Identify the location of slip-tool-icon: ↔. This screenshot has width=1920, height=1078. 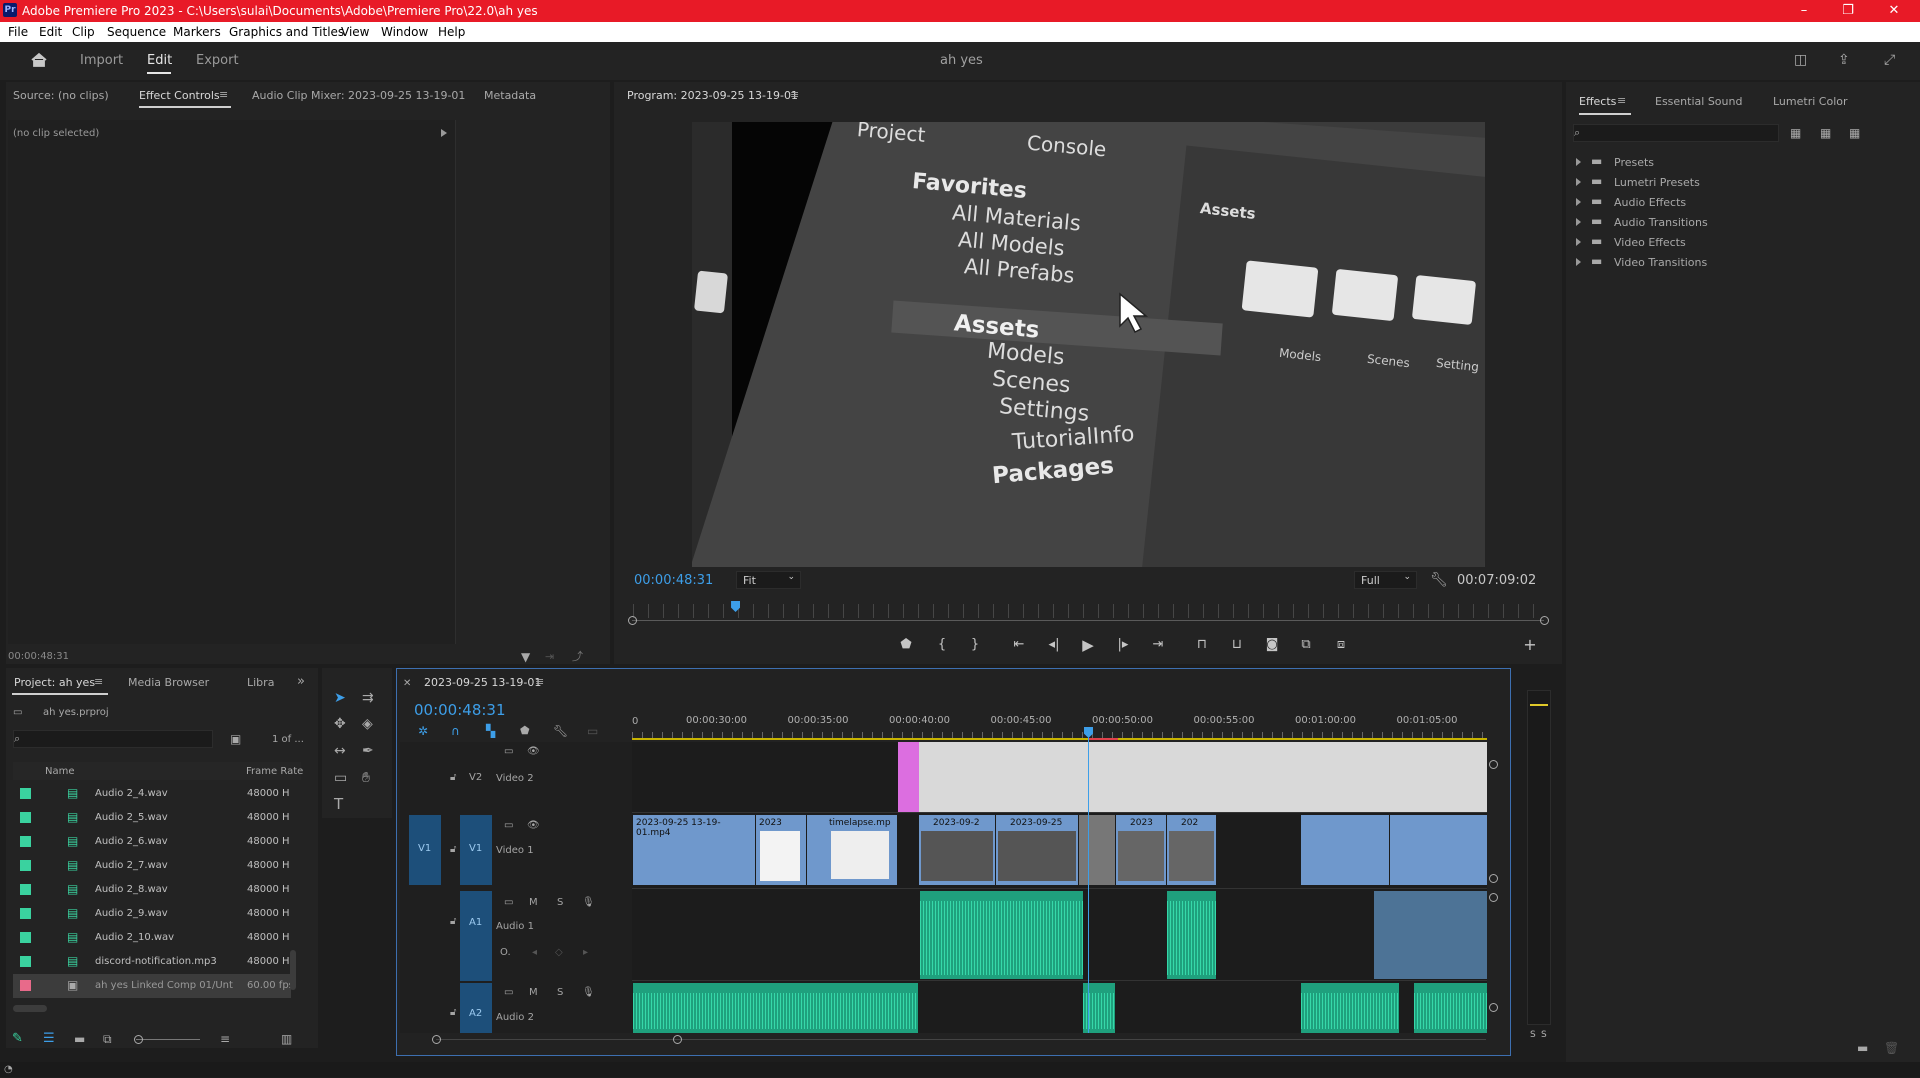
(340, 751).